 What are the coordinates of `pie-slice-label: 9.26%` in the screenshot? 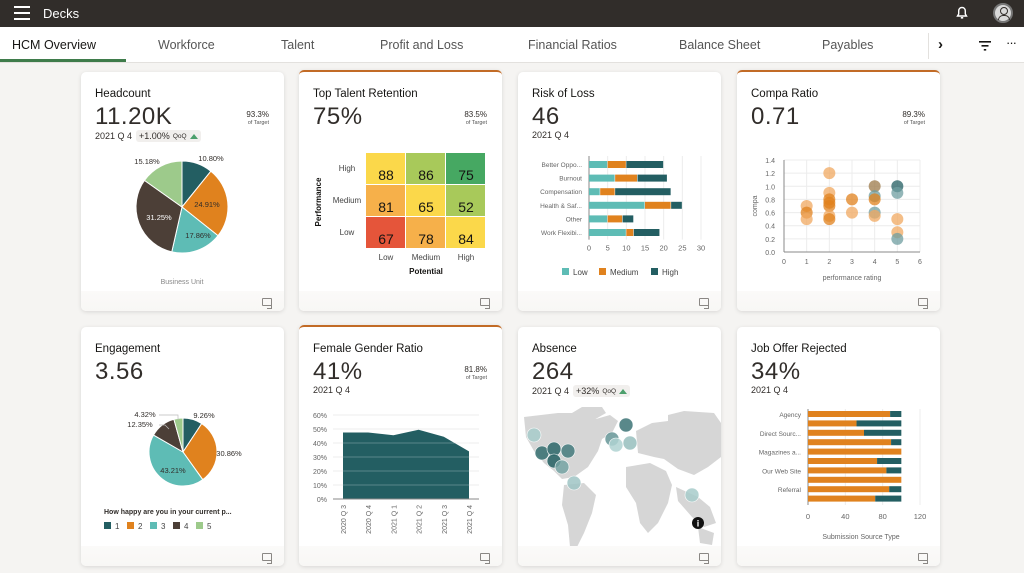 It's located at (204, 415).